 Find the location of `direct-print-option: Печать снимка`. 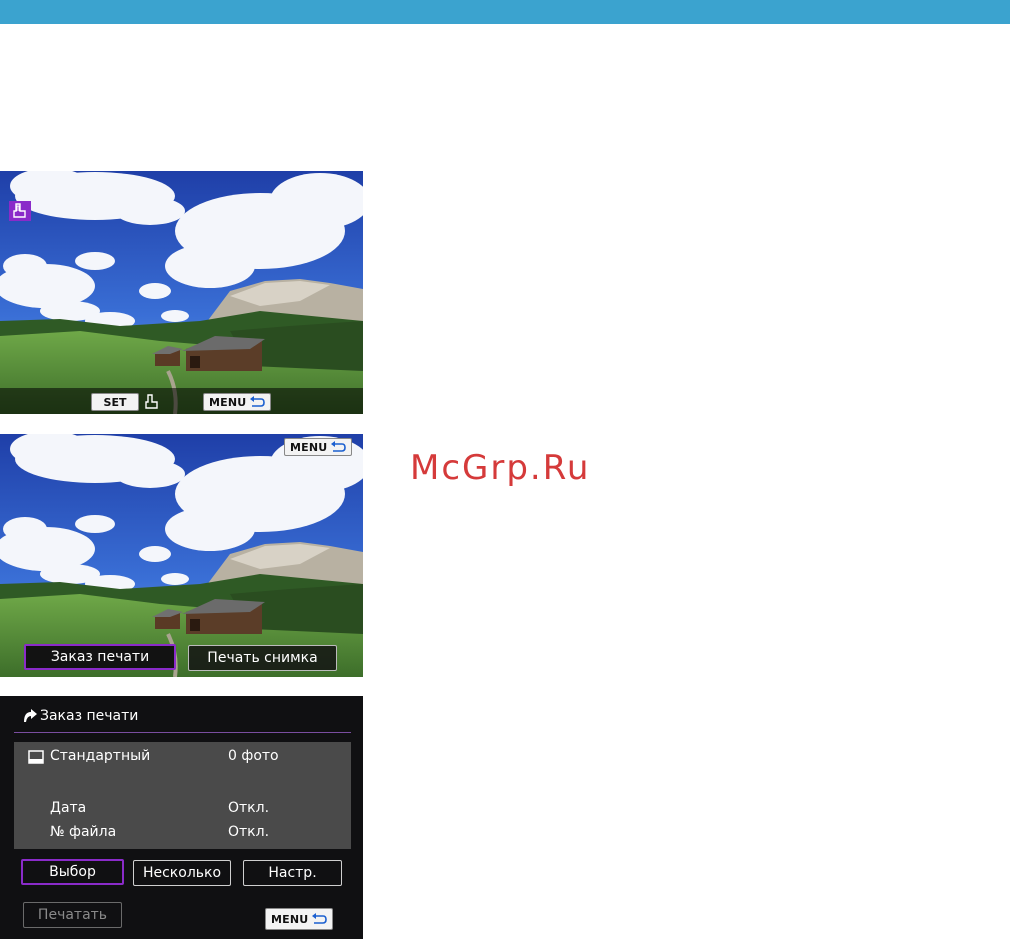

direct-print-option: Печать снимка is located at coordinates (262, 658).